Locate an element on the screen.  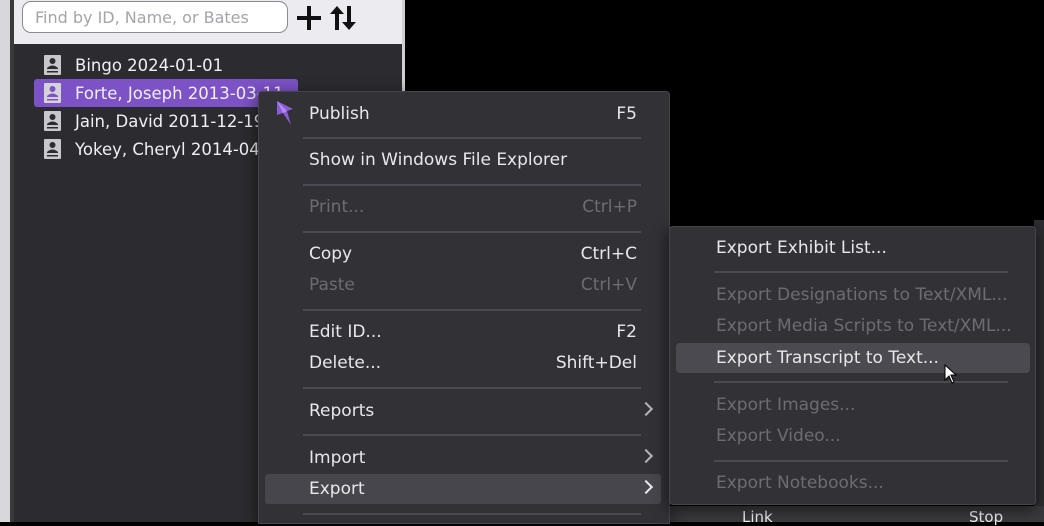
menu-item-shortcut: Shift+Del is located at coordinates (596, 363).